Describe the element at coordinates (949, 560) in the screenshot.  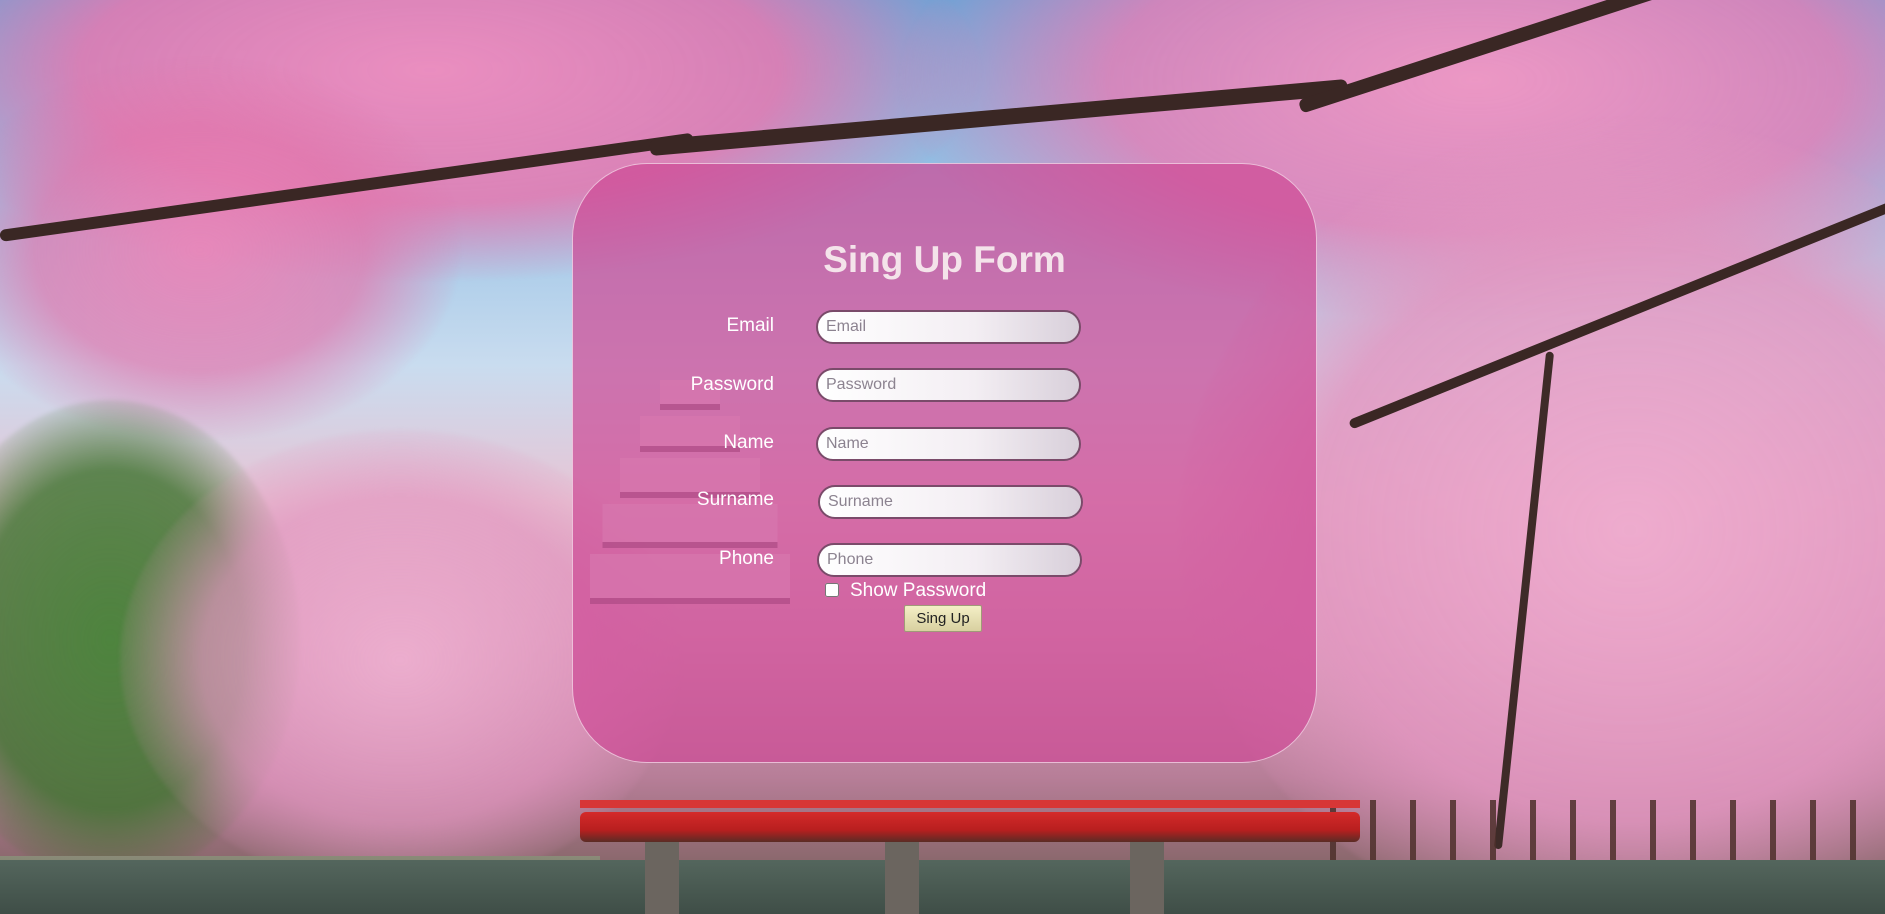
I see `phone-input` at that location.